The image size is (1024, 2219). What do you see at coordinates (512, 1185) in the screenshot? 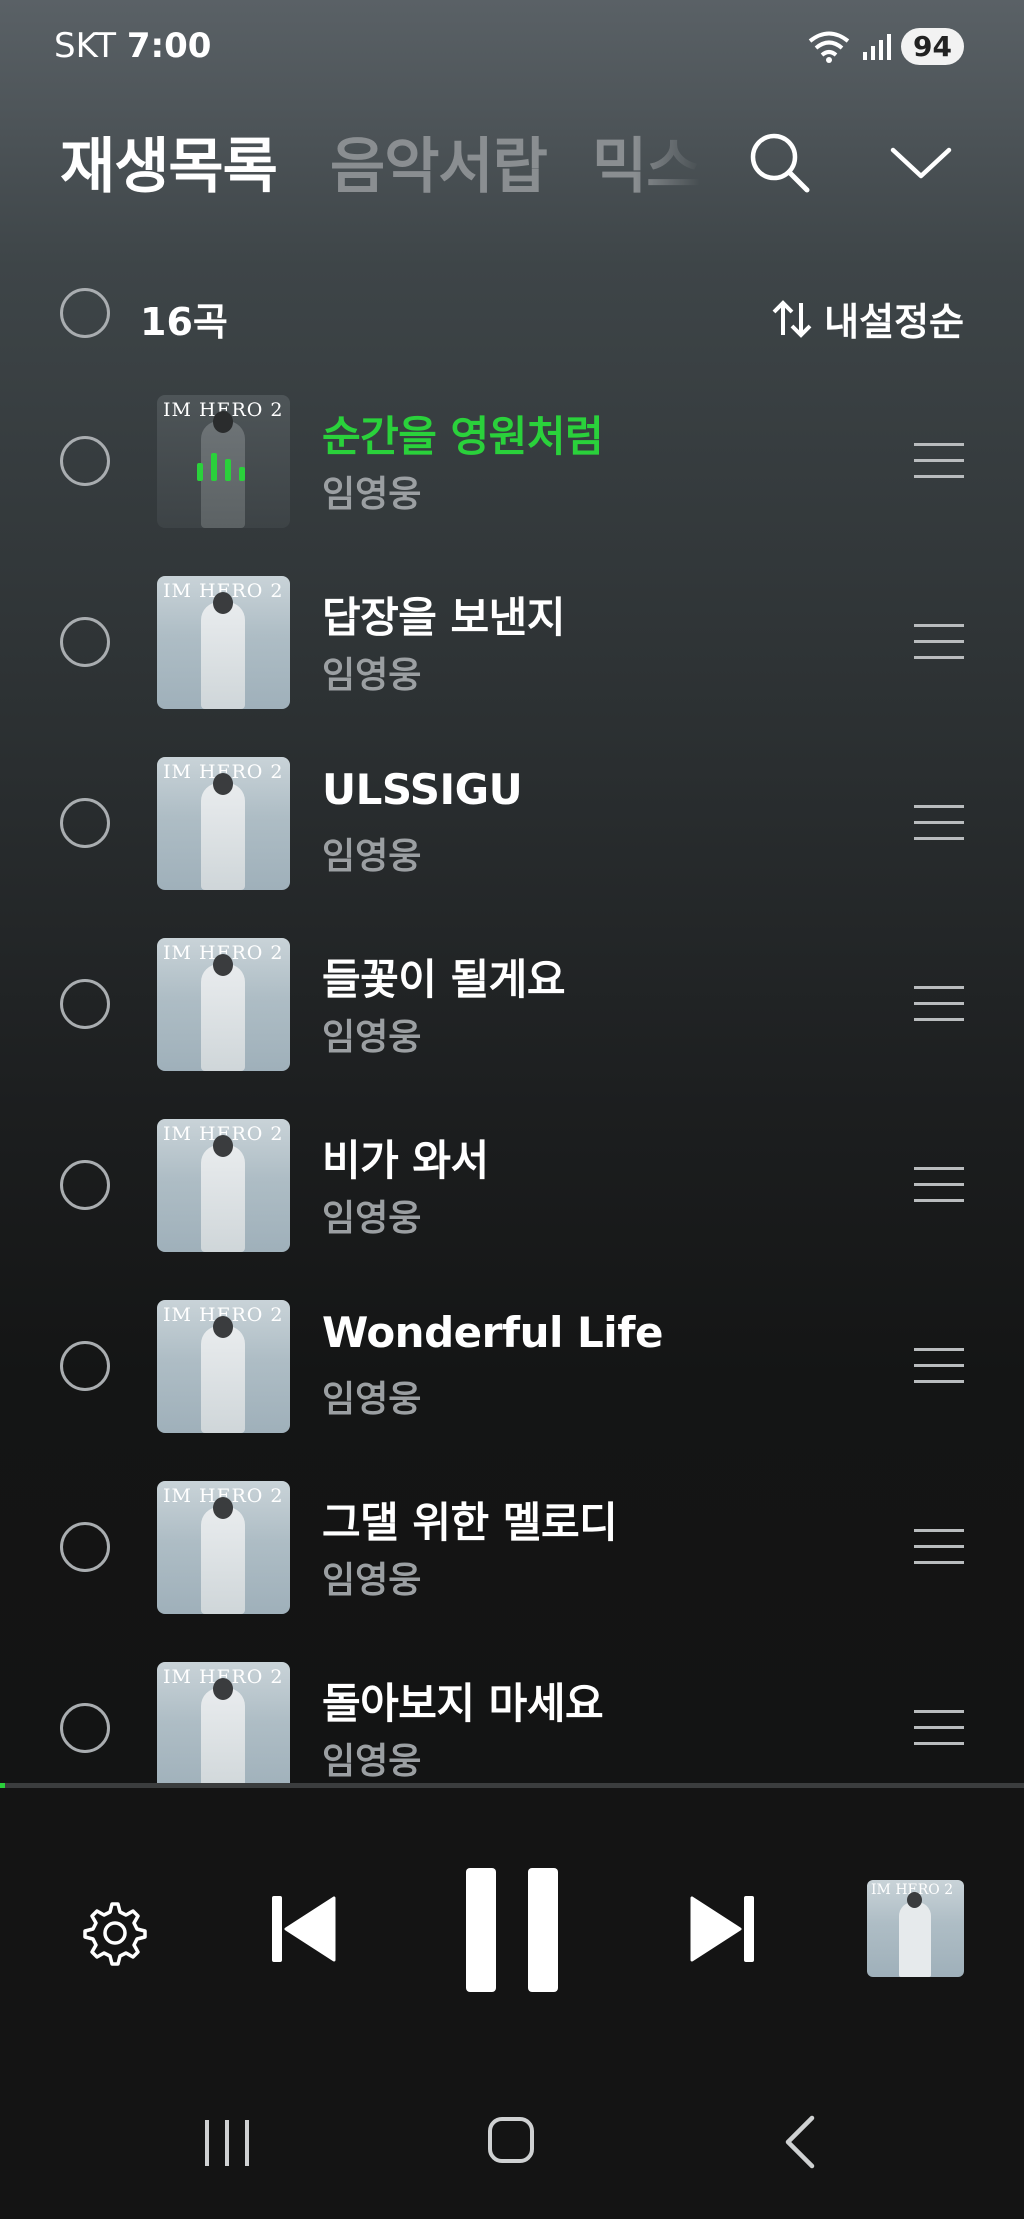
I see `track-row: IM HERO 2 비가 와서 임영웅` at bounding box center [512, 1185].